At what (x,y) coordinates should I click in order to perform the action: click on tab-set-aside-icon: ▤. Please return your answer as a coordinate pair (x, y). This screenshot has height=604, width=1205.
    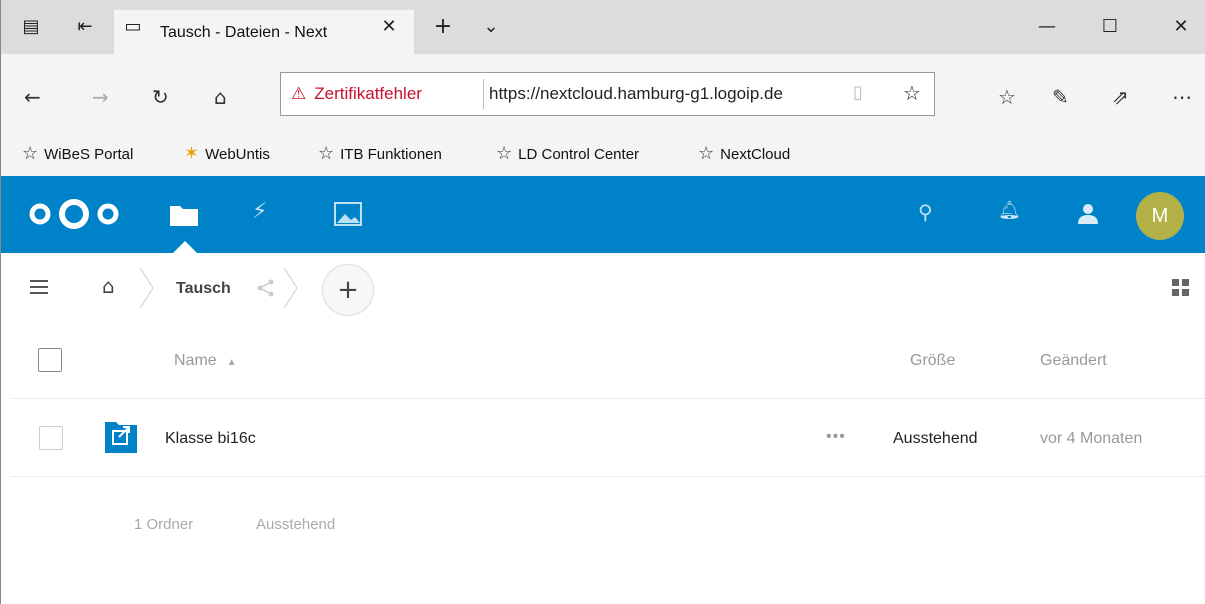
    Looking at the image, I should click on (31, 27).